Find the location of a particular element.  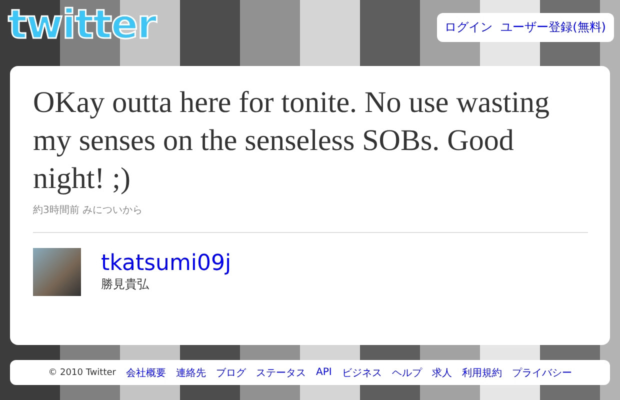

footer-link: プライバシー is located at coordinates (542, 373).